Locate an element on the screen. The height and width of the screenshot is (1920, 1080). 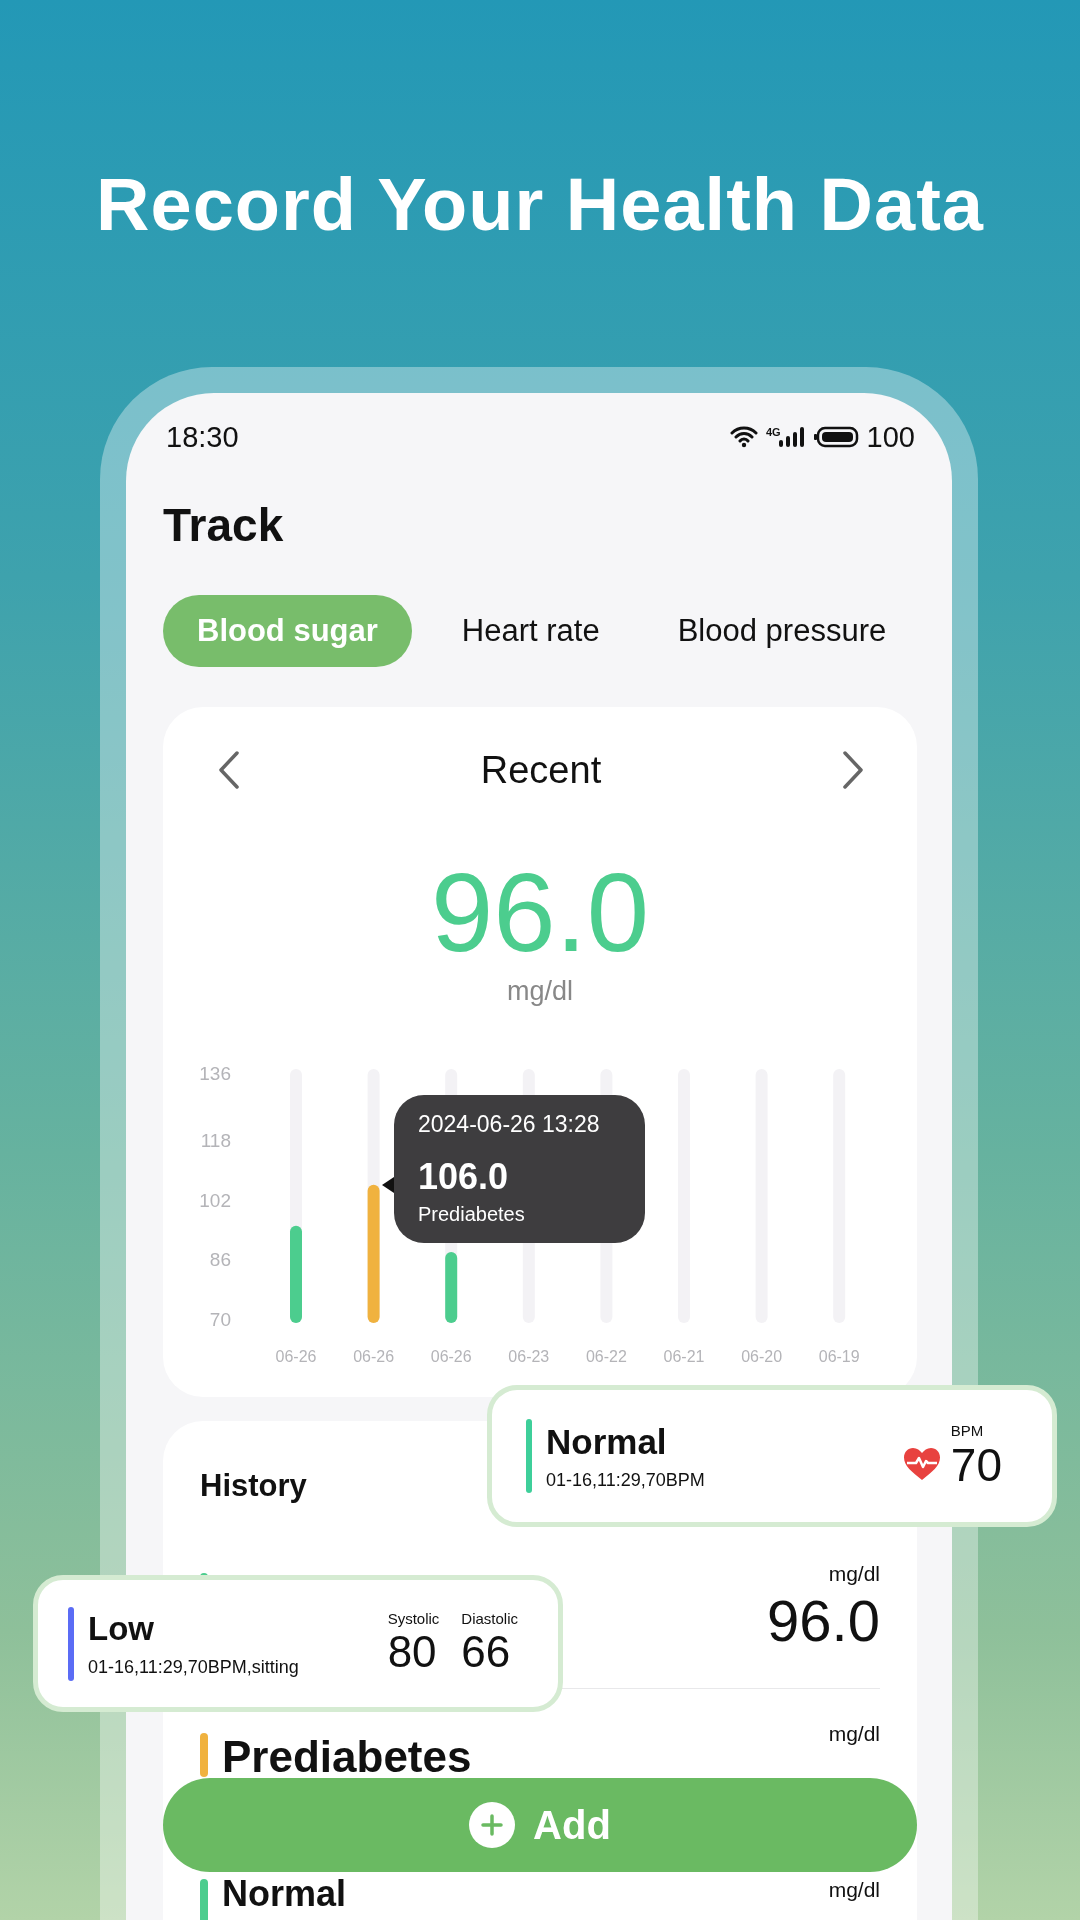
history-value: 96.0 is located at coordinates (823, 1621).